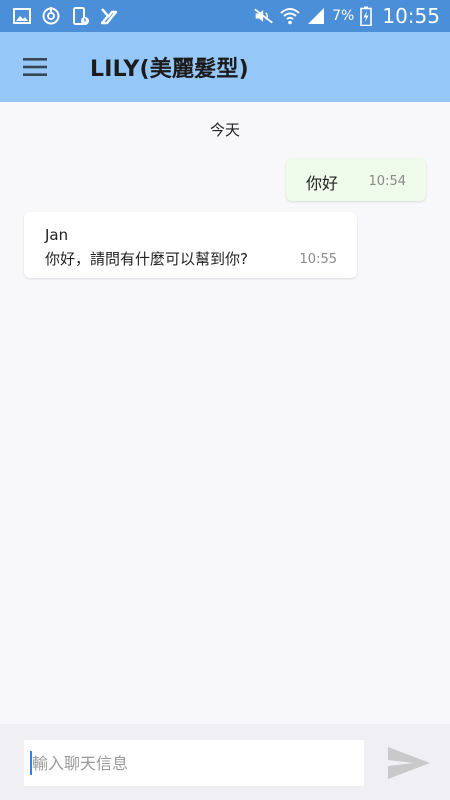 The width and height of the screenshot is (450, 800). What do you see at coordinates (343, 16) in the screenshot?
I see `battery-percentage: 7%` at bounding box center [343, 16].